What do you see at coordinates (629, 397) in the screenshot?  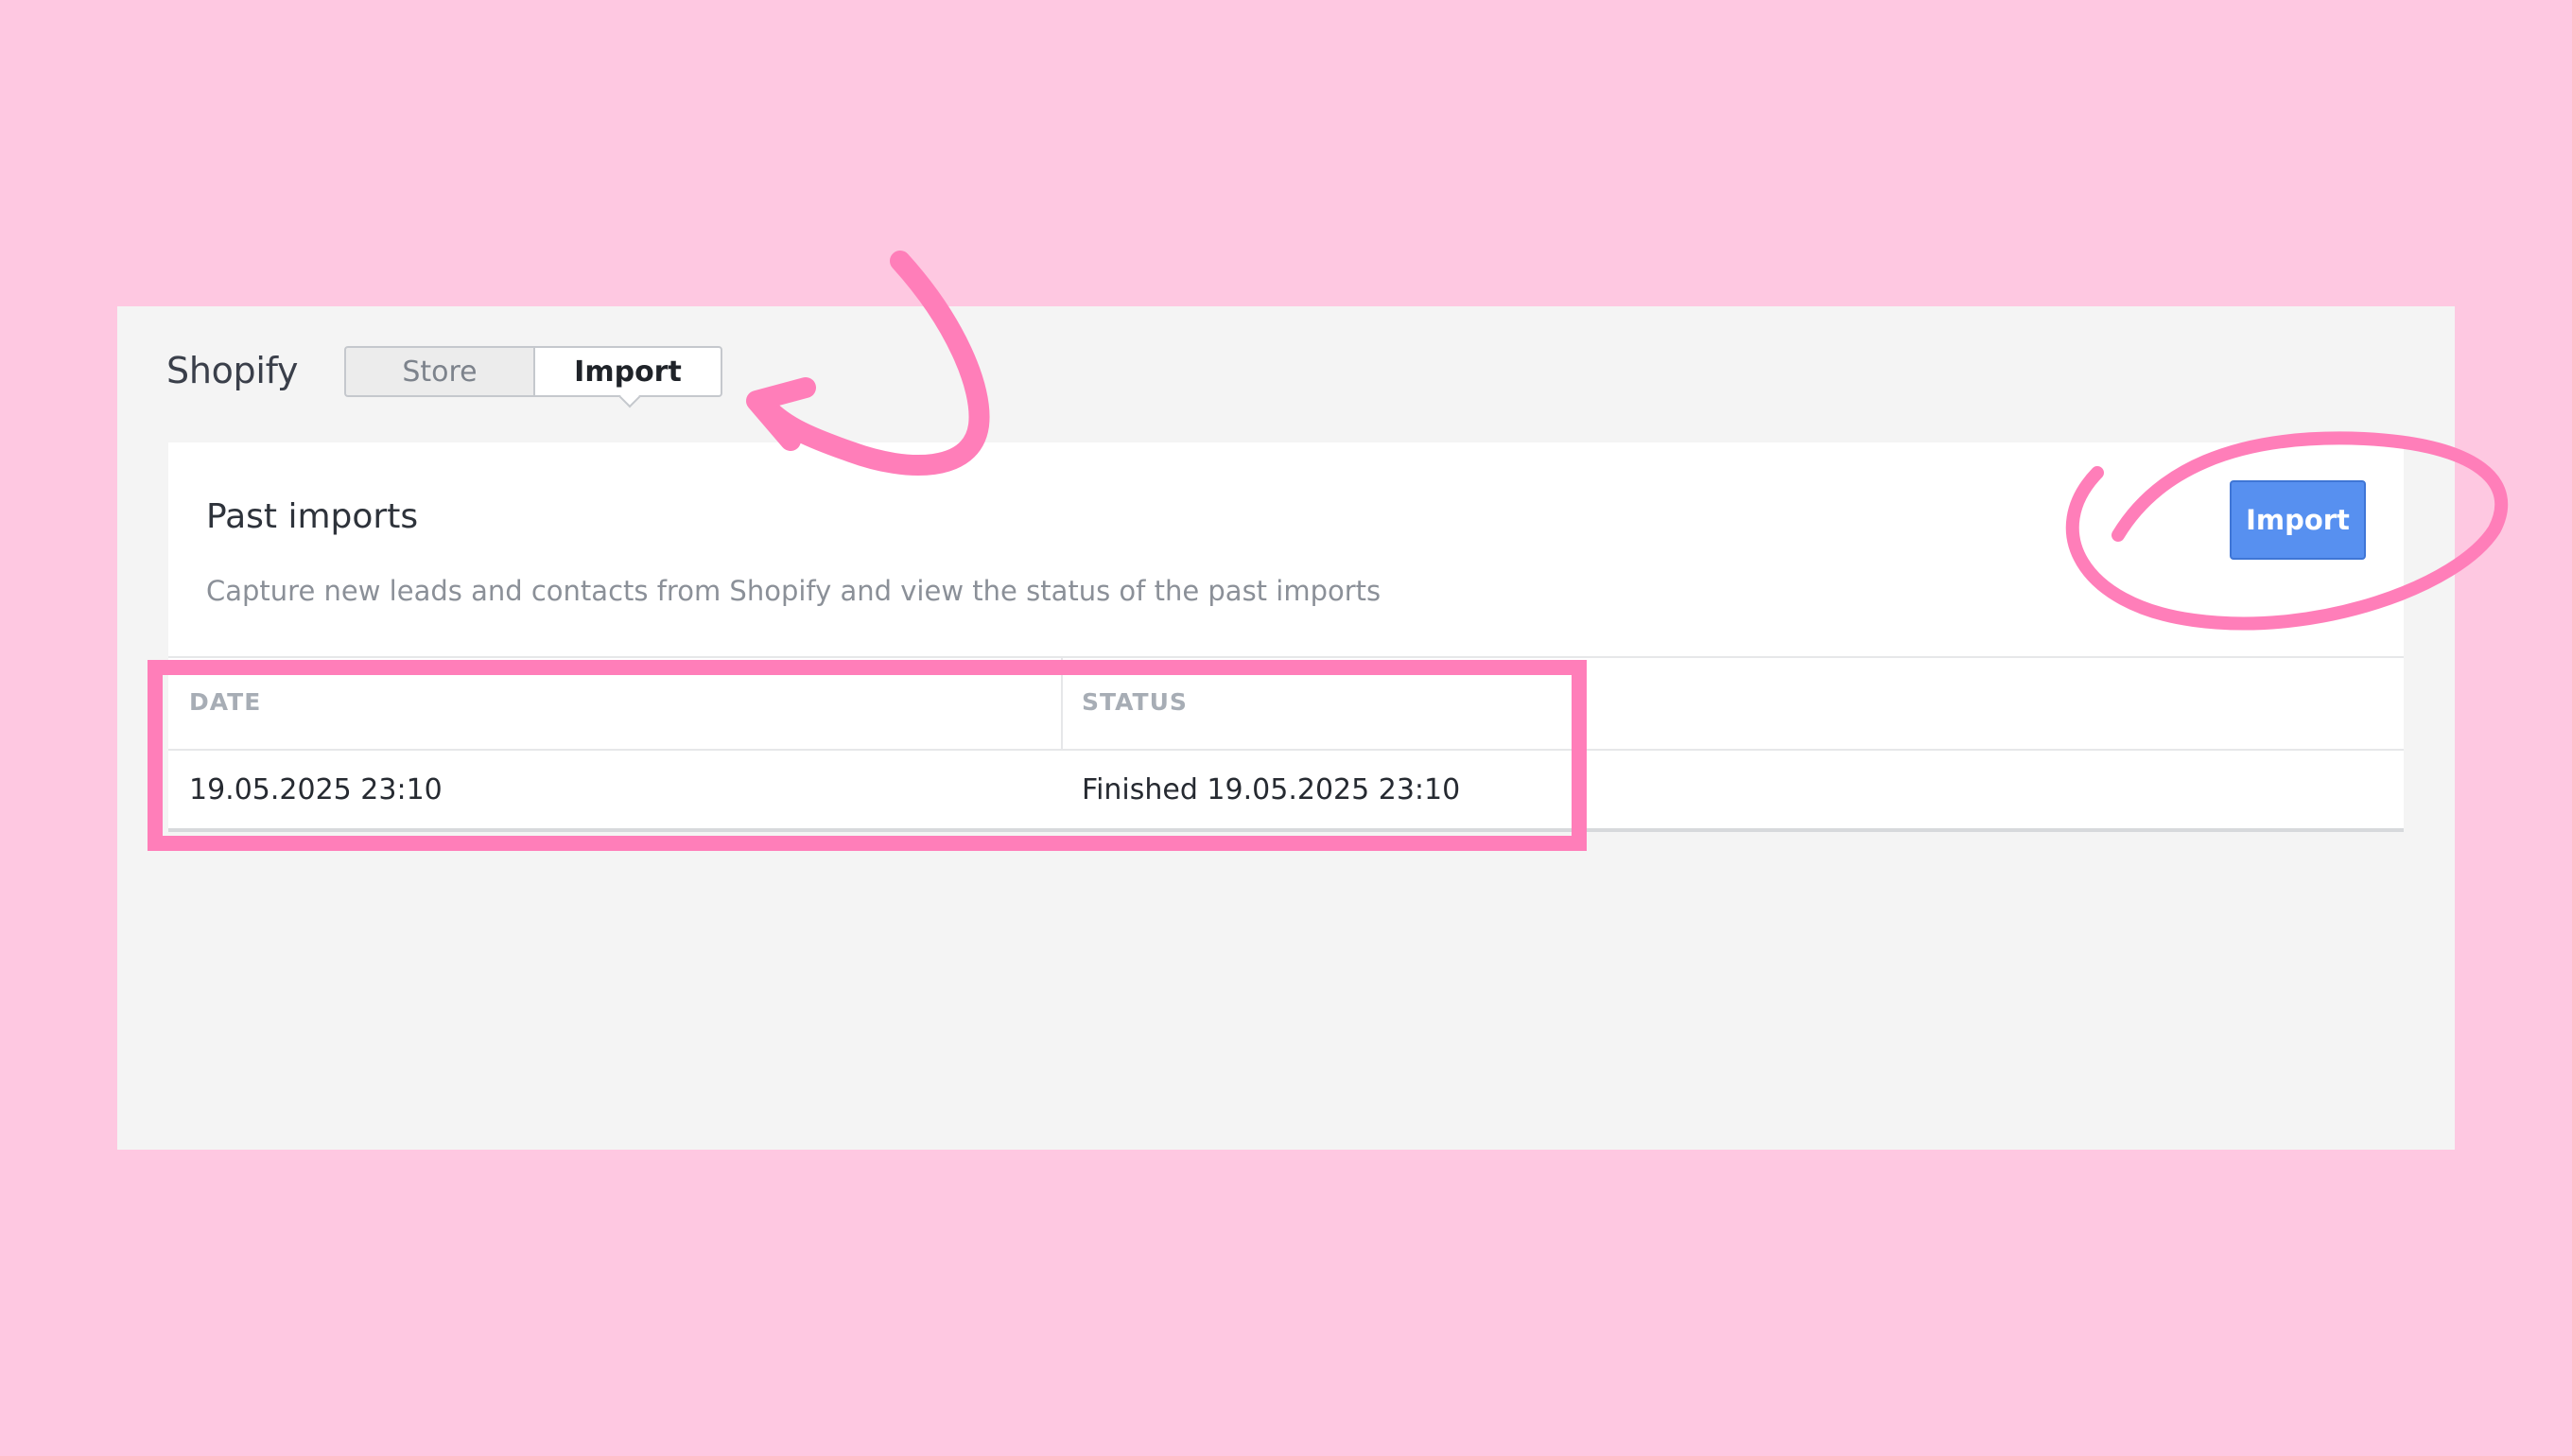 I see `active-tab-caret` at bounding box center [629, 397].